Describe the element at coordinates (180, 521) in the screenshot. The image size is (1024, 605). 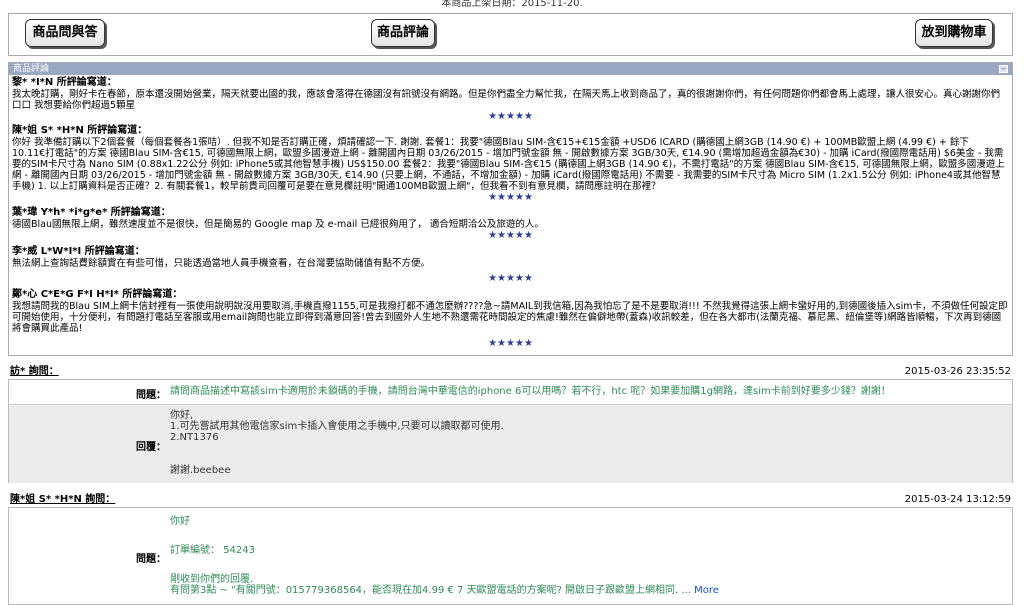
I see `question-line: 你好` at that location.